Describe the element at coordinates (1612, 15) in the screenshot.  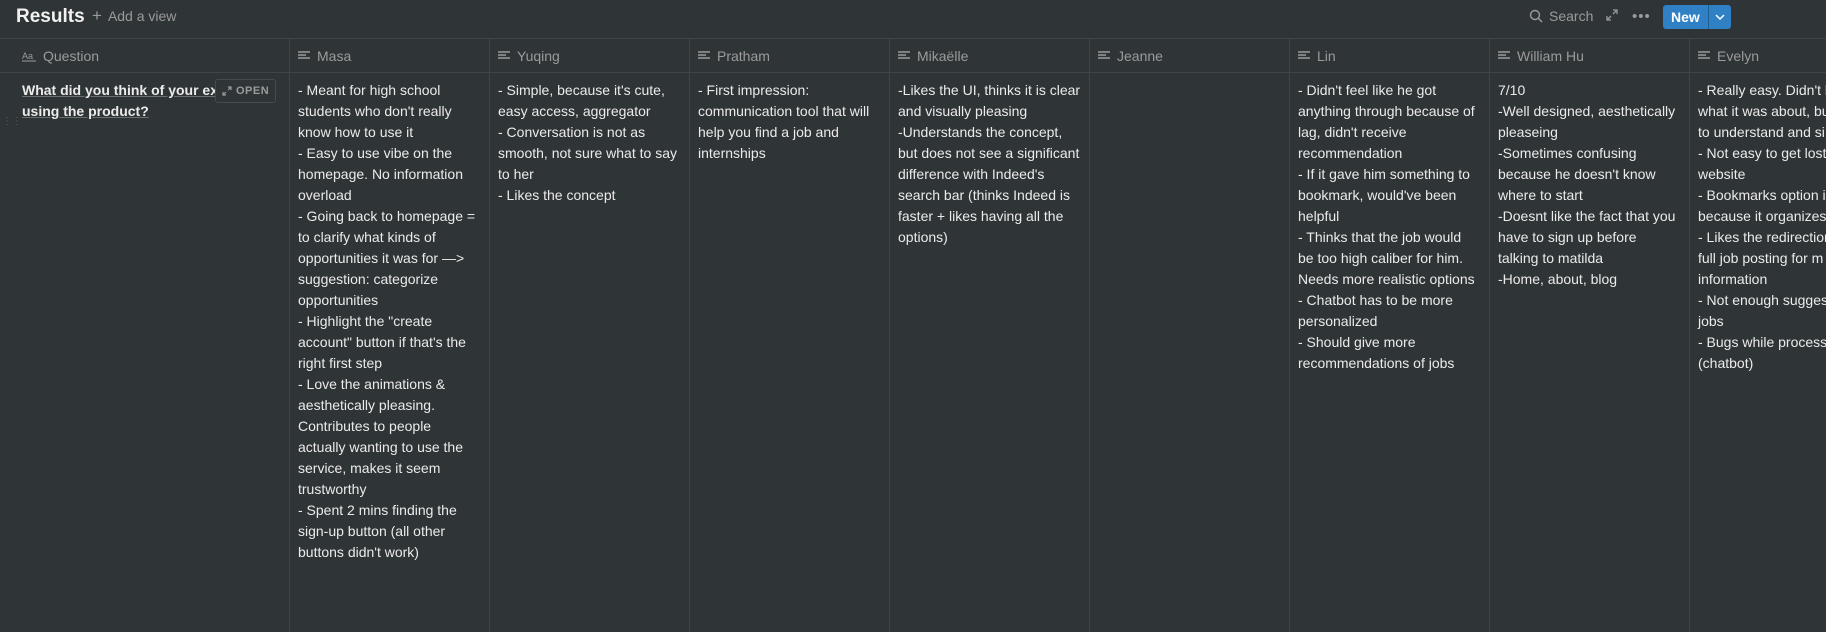
I see `expand-icon` at that location.